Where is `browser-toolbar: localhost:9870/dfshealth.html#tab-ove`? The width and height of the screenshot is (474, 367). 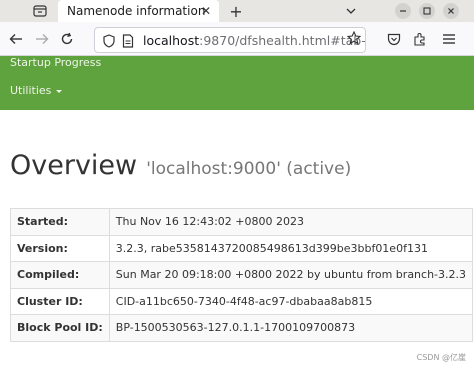
browser-toolbar: localhost:9870/dfshealth.html#tab-ove is located at coordinates (237, 39).